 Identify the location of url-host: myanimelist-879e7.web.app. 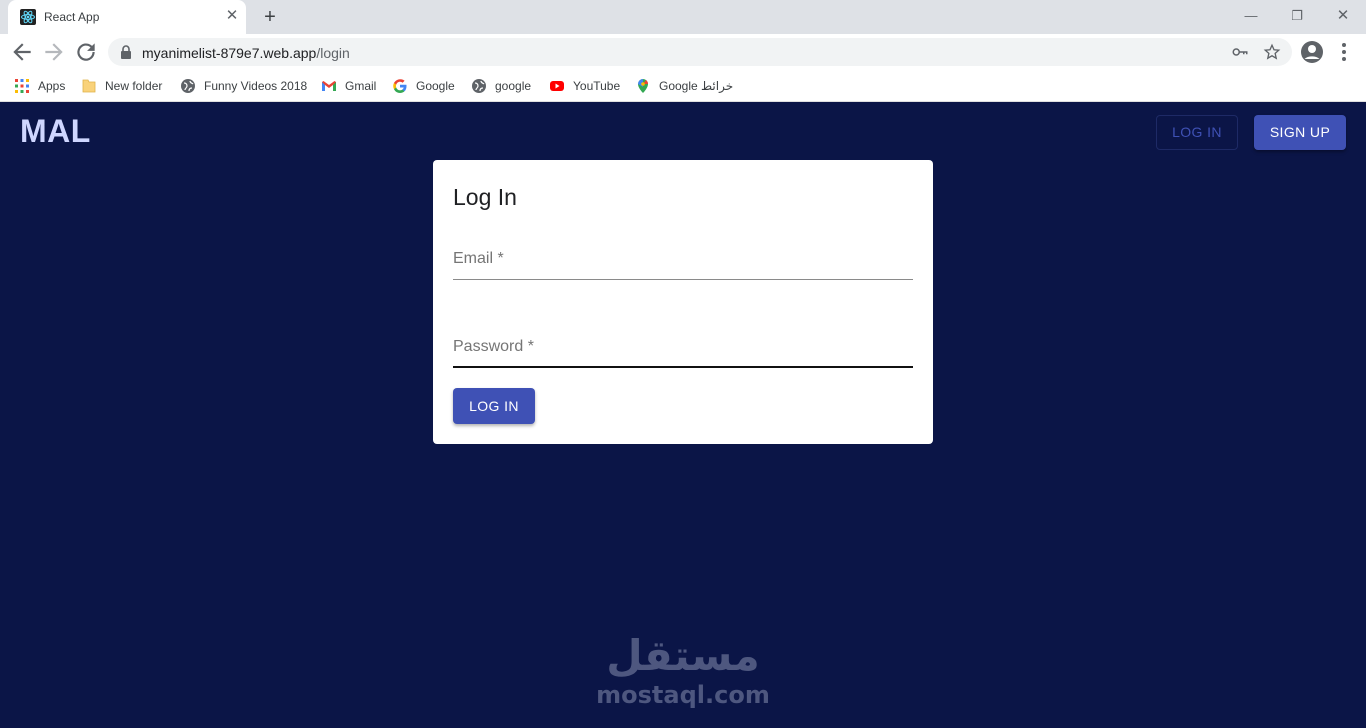
(229, 53).